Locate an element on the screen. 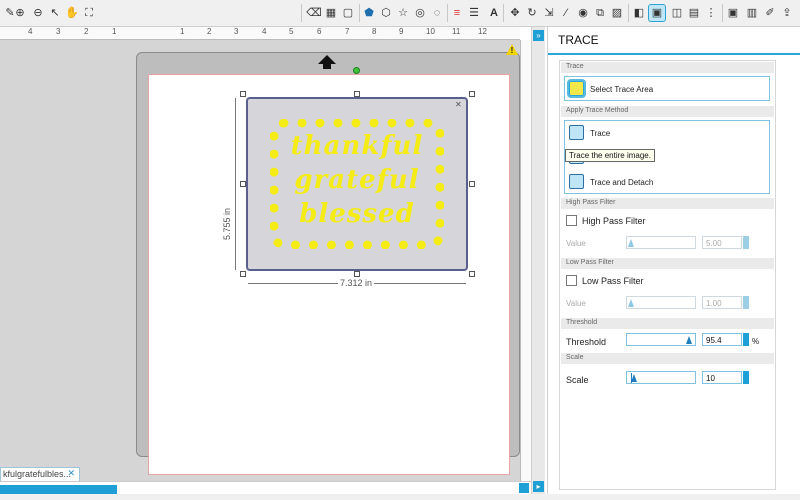  trace-detach-label: Trace and Detach is located at coordinates (622, 182).